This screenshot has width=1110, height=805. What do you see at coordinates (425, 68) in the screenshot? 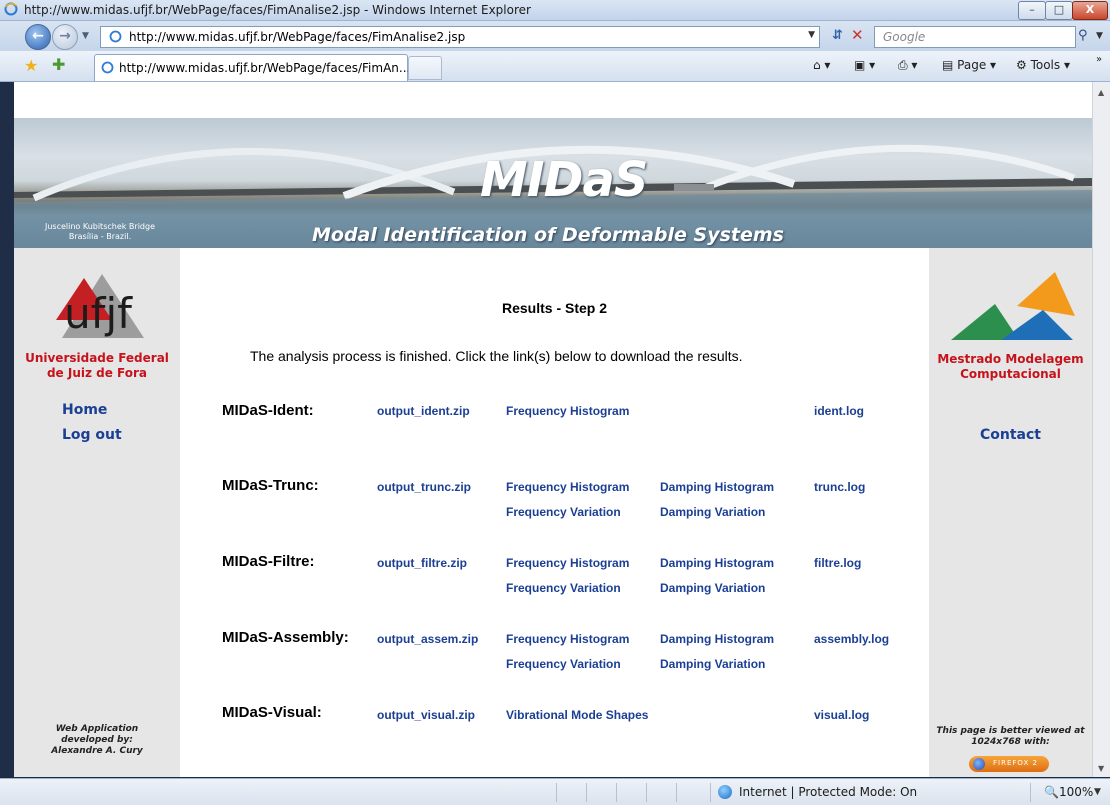
I see `new-tab-button` at bounding box center [425, 68].